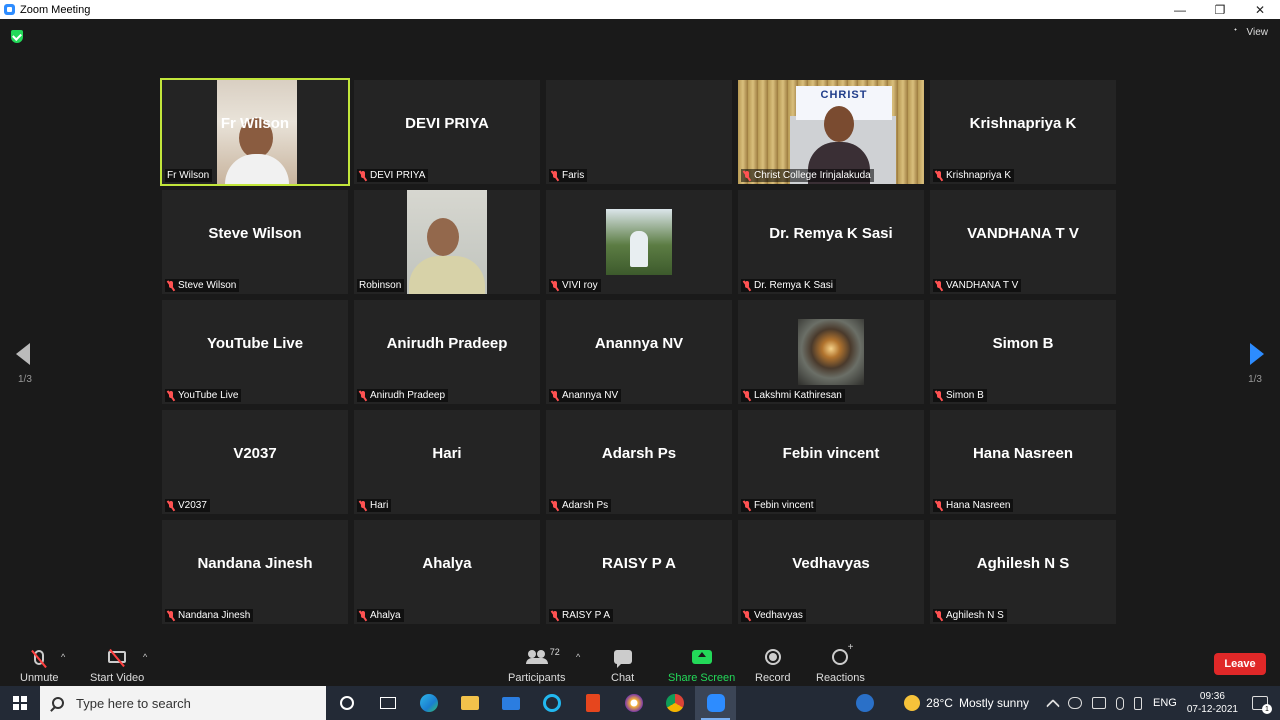 Image resolution: width=1280 pixels, height=720 pixels. Describe the element at coordinates (639, 352) in the screenshot. I see `participant-tile: Anannya NV Anannya NV` at that location.